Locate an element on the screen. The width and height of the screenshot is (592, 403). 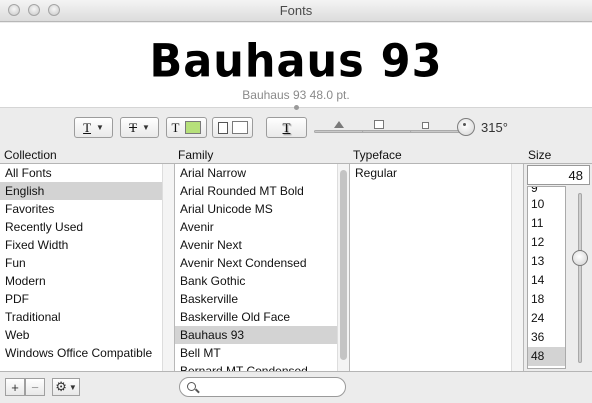
collection-list-item: PDF is located at coordinates (81, 299).